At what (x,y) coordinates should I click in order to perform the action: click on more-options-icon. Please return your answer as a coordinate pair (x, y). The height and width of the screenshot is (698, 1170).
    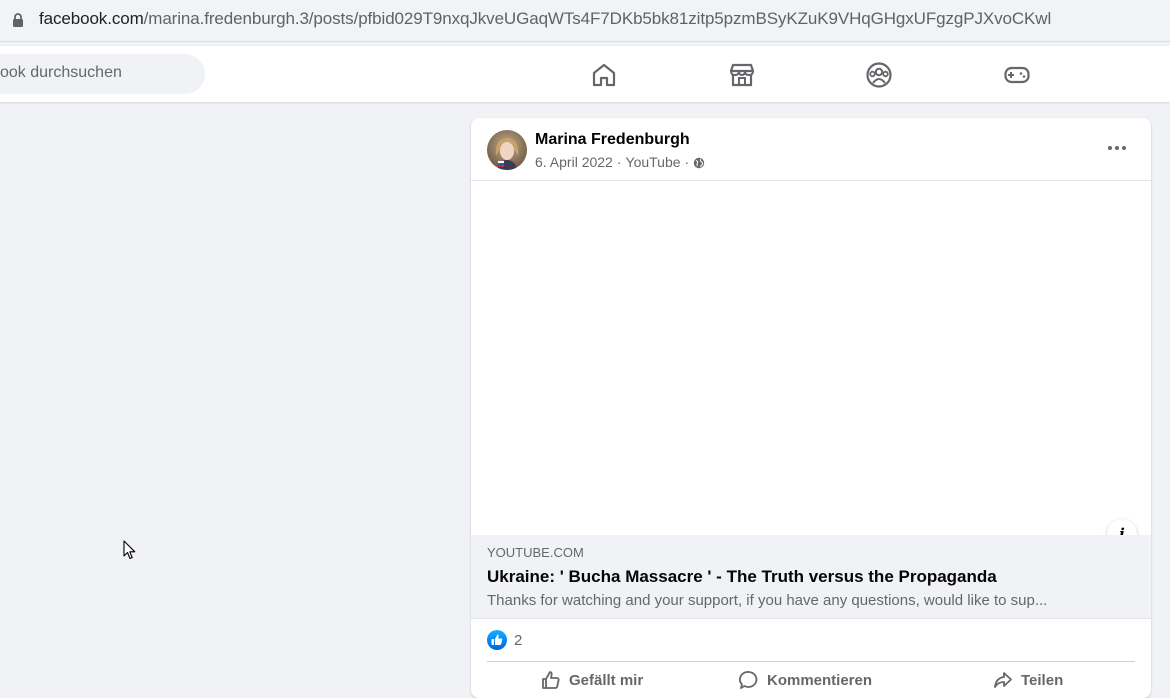
    Looking at the image, I should click on (1117, 148).